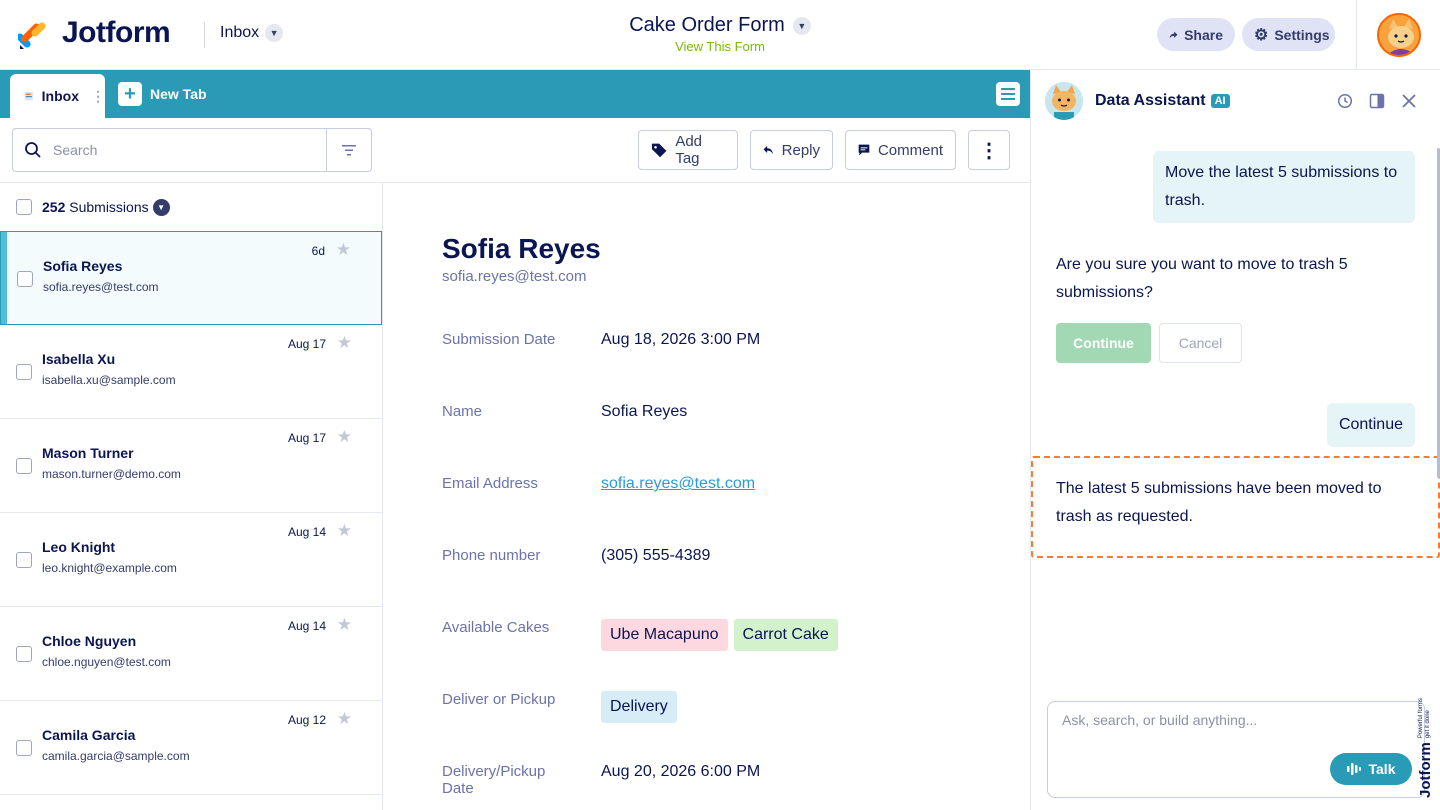  Describe the element at coordinates (1200, 343) in the screenshot. I see `cancel-button: Cancel` at that location.